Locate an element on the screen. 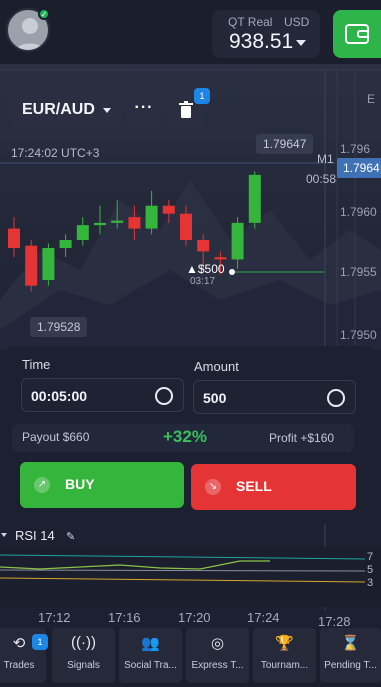 Image resolution: width=381 pixels, height=687 pixels. rsi-level: 5 is located at coordinates (370, 570).